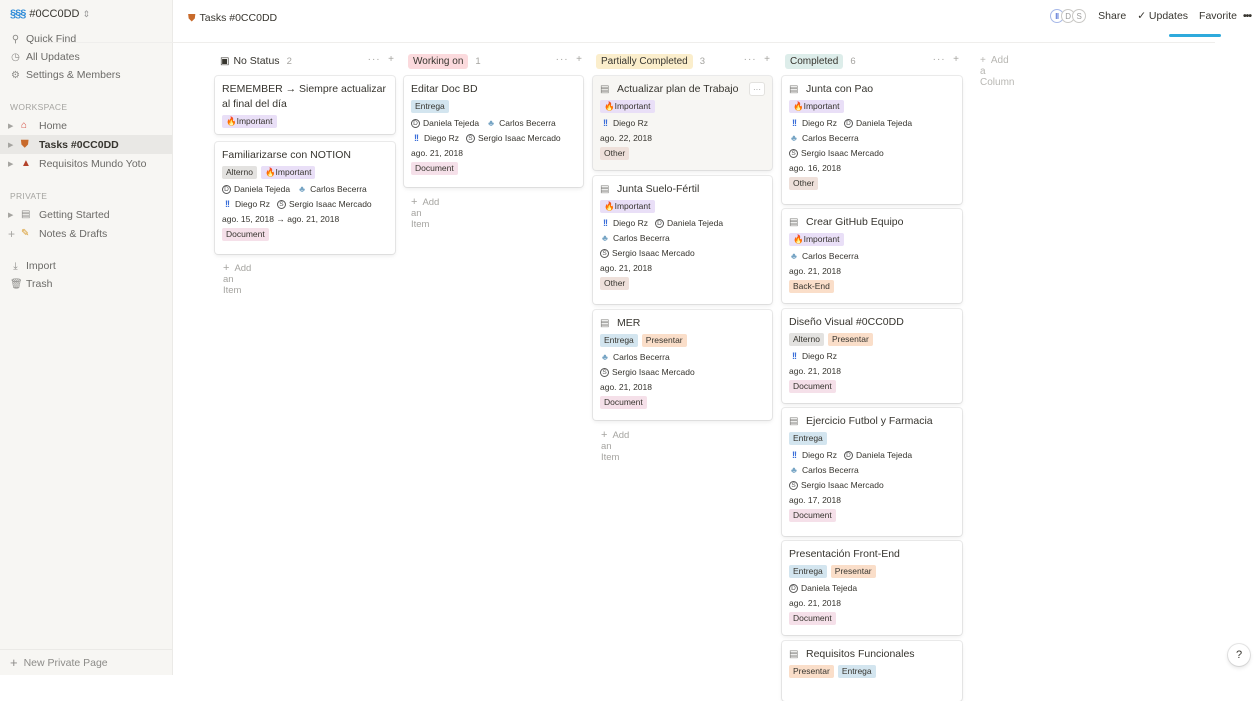 The width and height of the screenshot is (1255, 701). What do you see at coordinates (15, 57) in the screenshot?
I see `clock-icon: ◷` at bounding box center [15, 57].